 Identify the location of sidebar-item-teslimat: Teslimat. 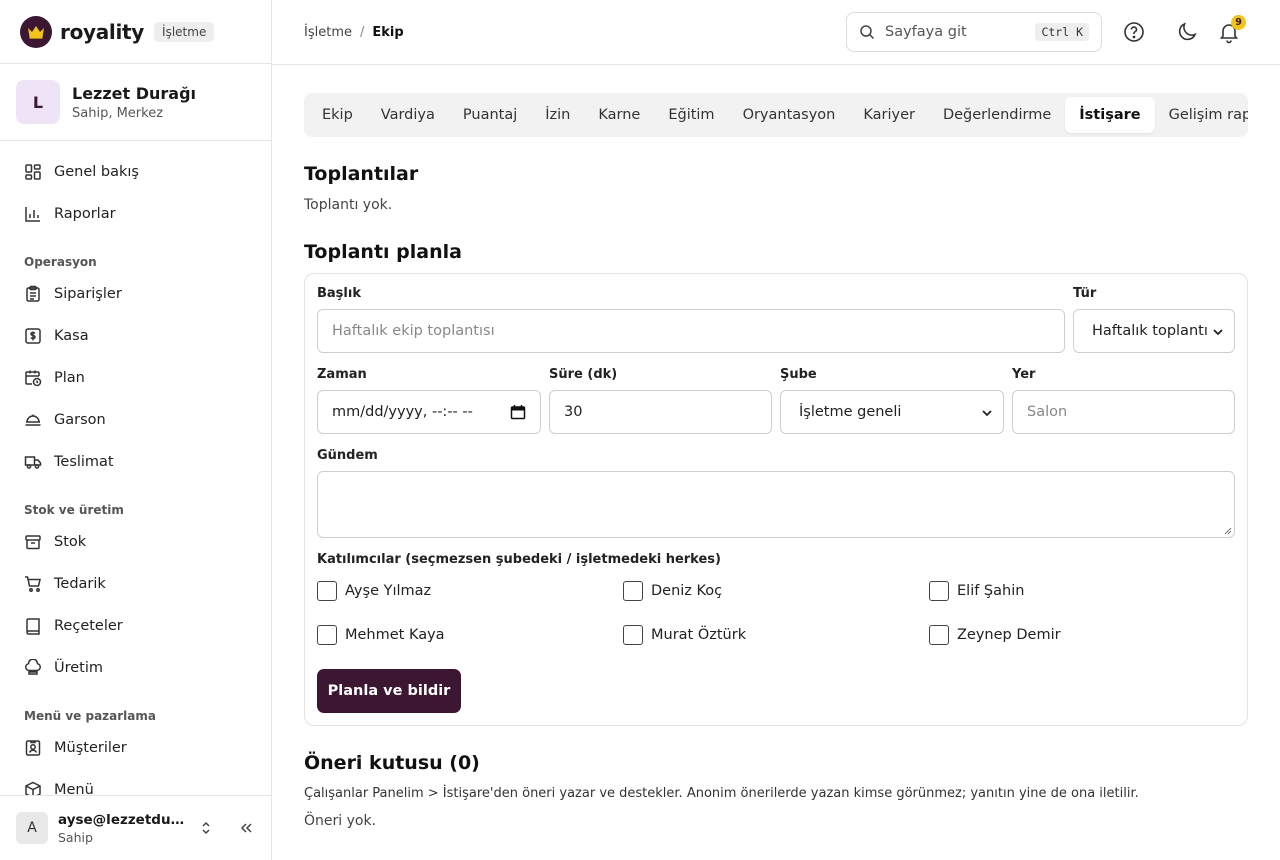
(135, 462).